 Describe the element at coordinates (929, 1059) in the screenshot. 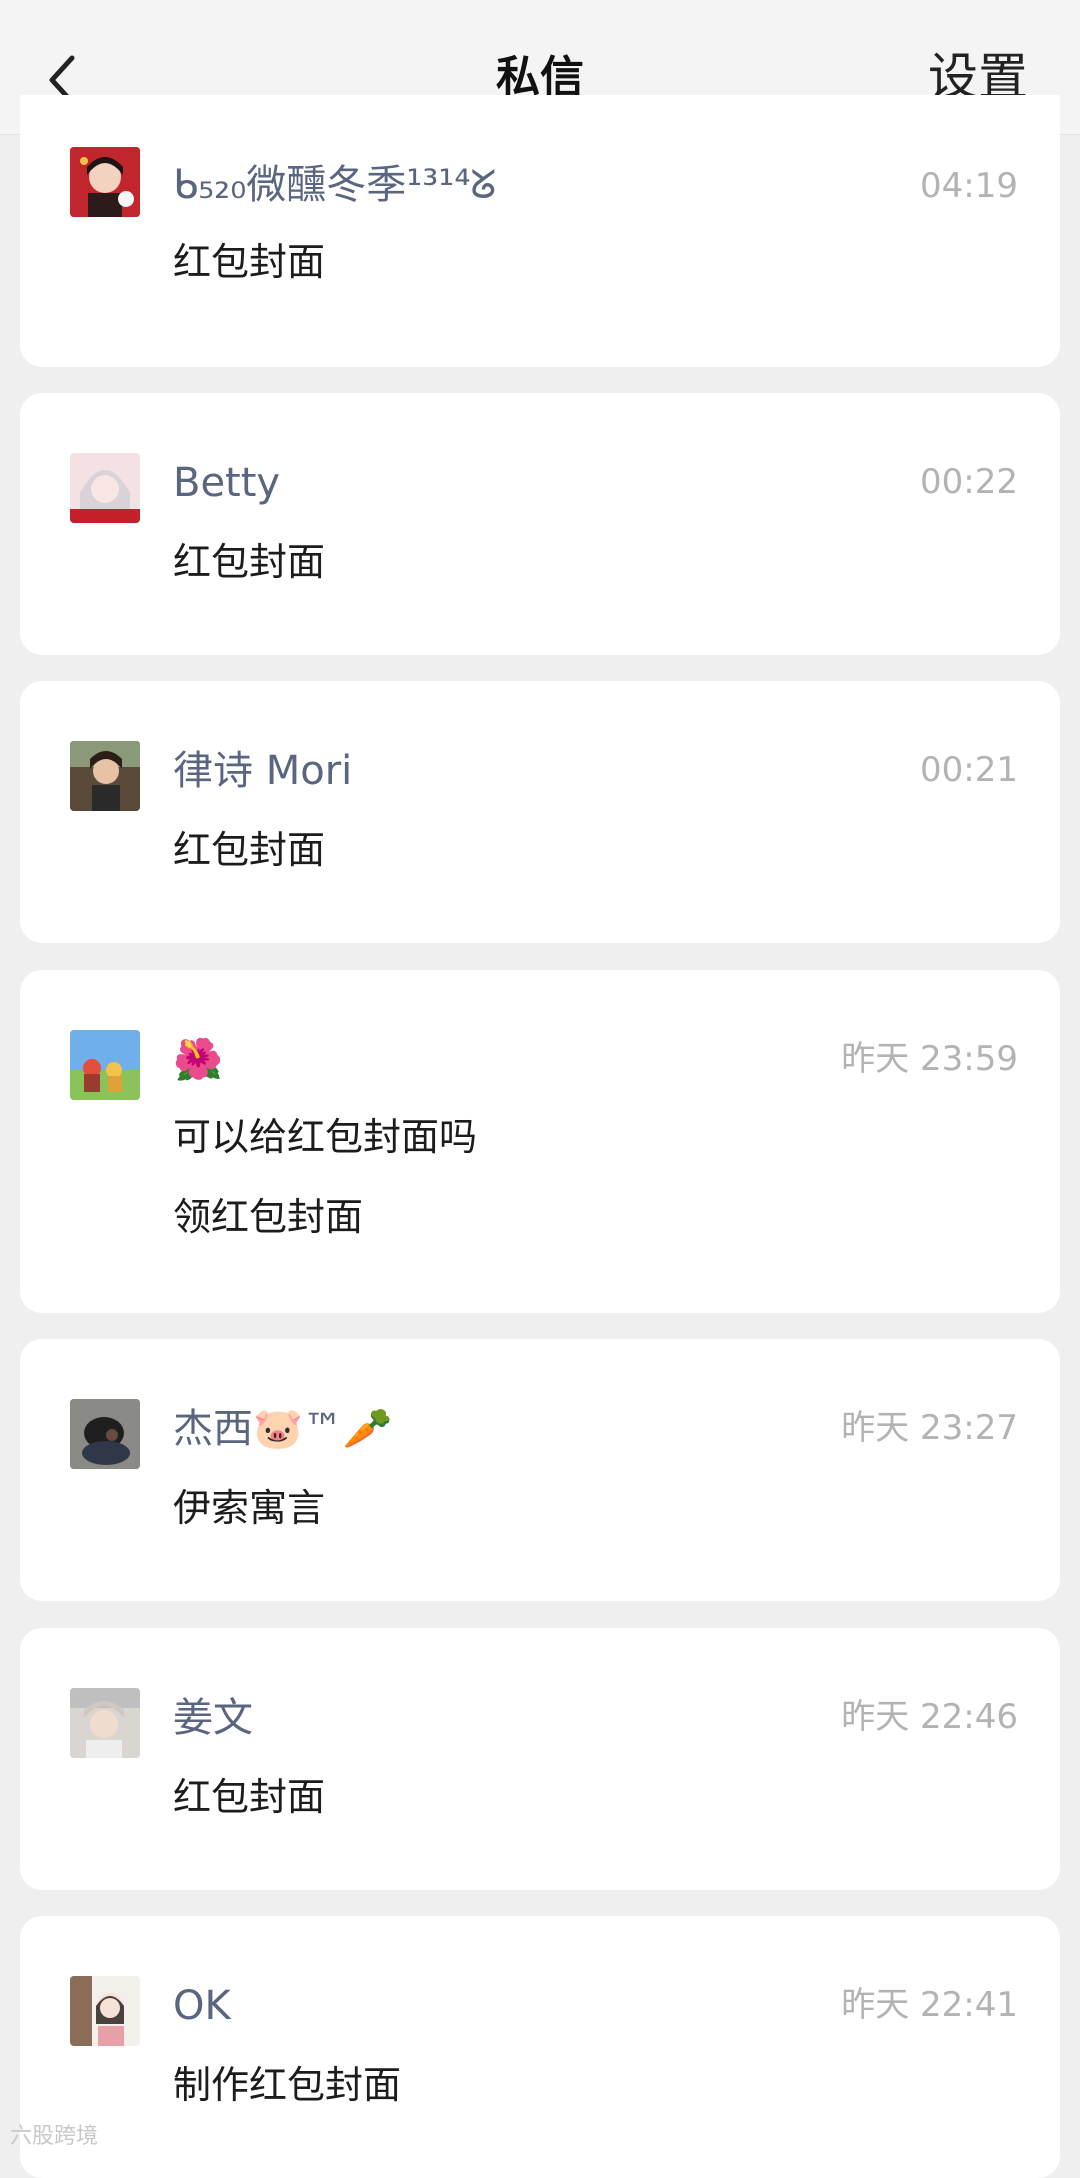

I see `timestamp: 昨天 23:59` at that location.